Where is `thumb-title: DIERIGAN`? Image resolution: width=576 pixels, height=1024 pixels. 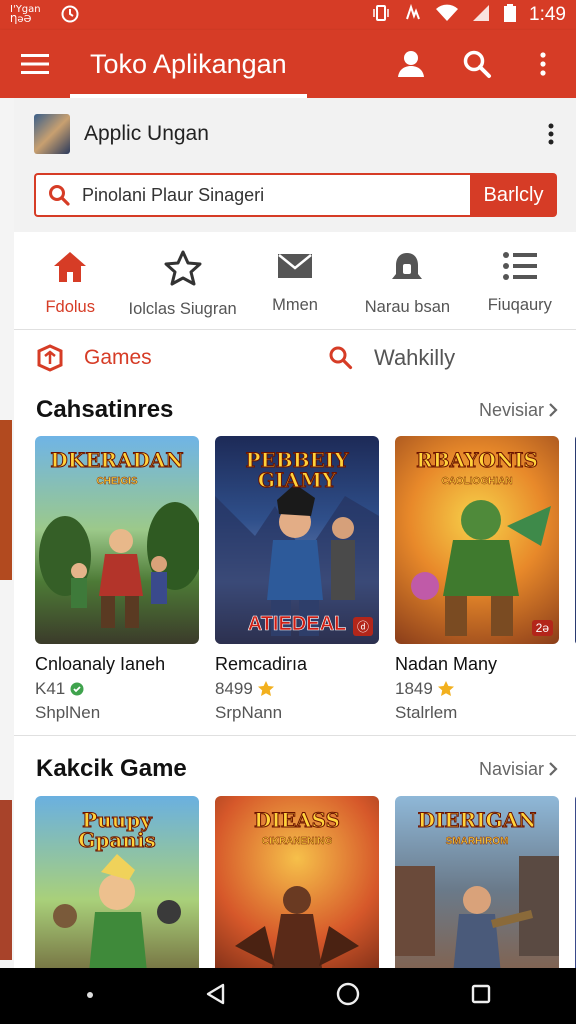
thumb-title: DIERIGAN is located at coordinates (477, 820).